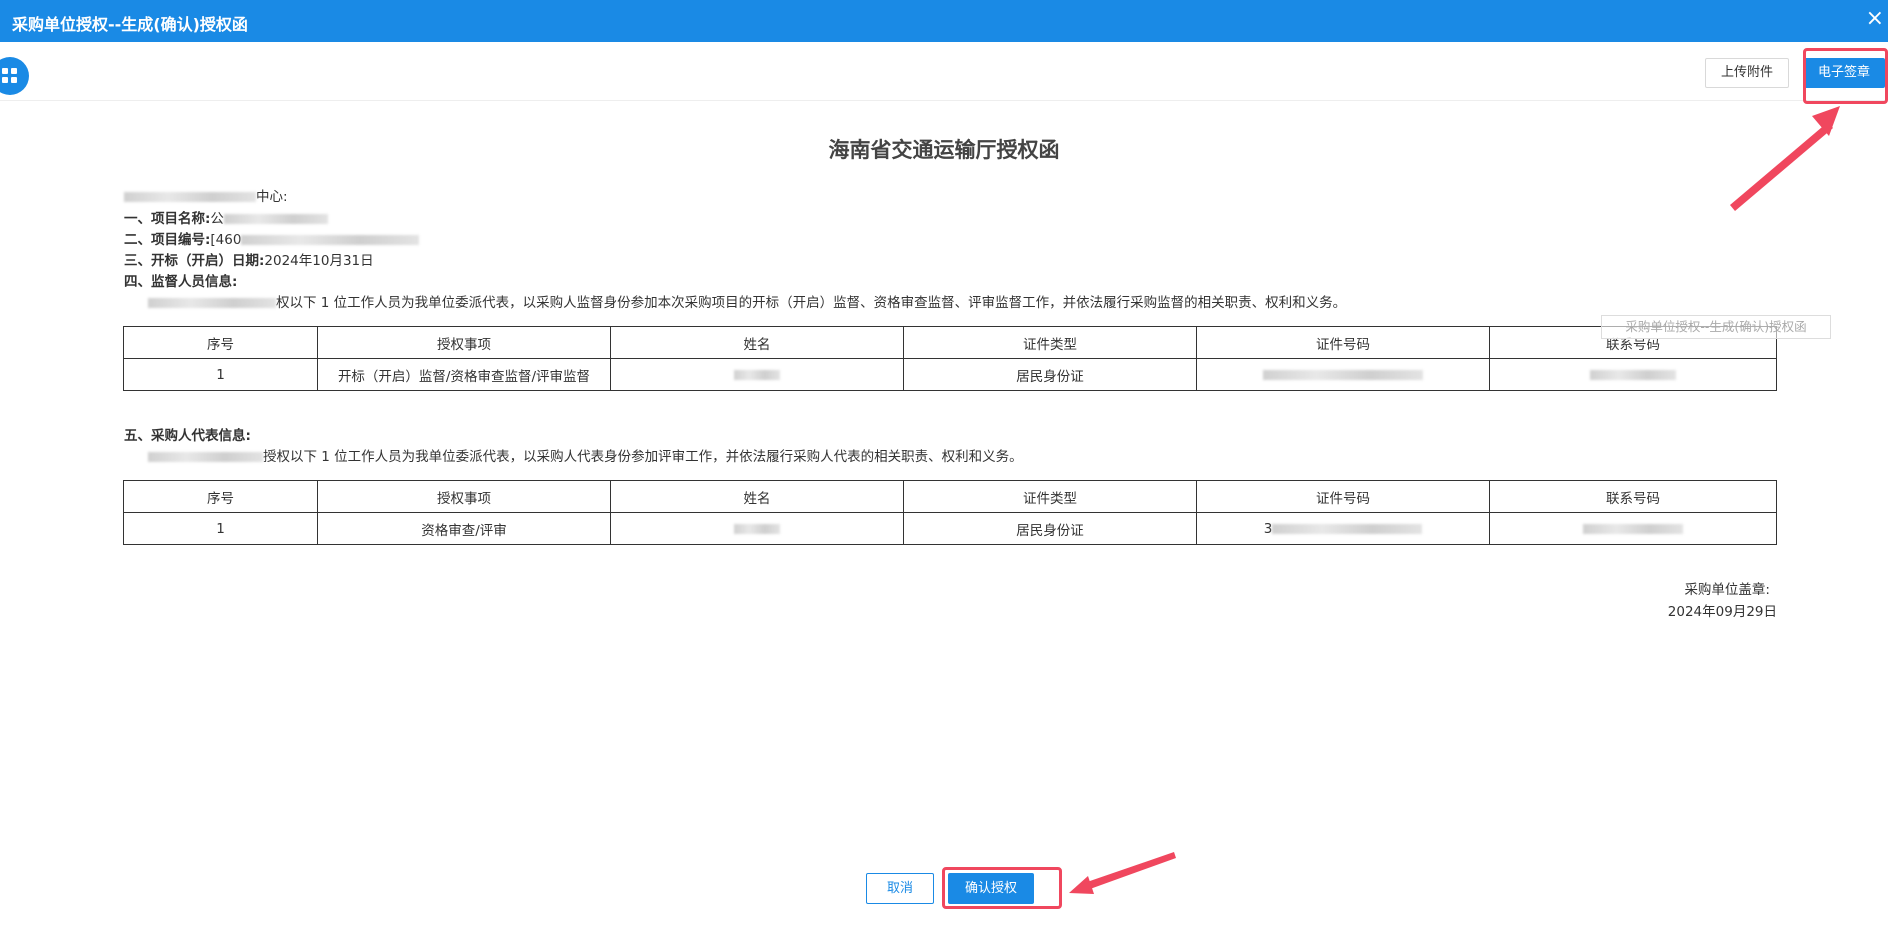 This screenshot has width=1888, height=925. I want to click on dialog-title: 采购单位授权--生成(确认)授权函, so click(130, 24).